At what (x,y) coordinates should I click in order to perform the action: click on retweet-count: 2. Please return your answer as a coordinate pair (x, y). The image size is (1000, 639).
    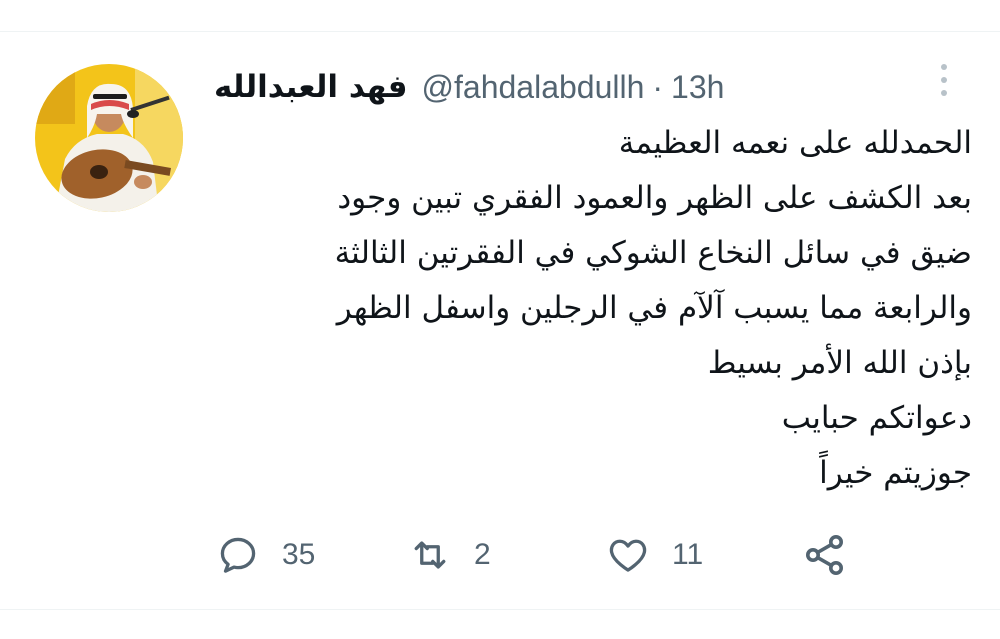
    Looking at the image, I should click on (482, 554).